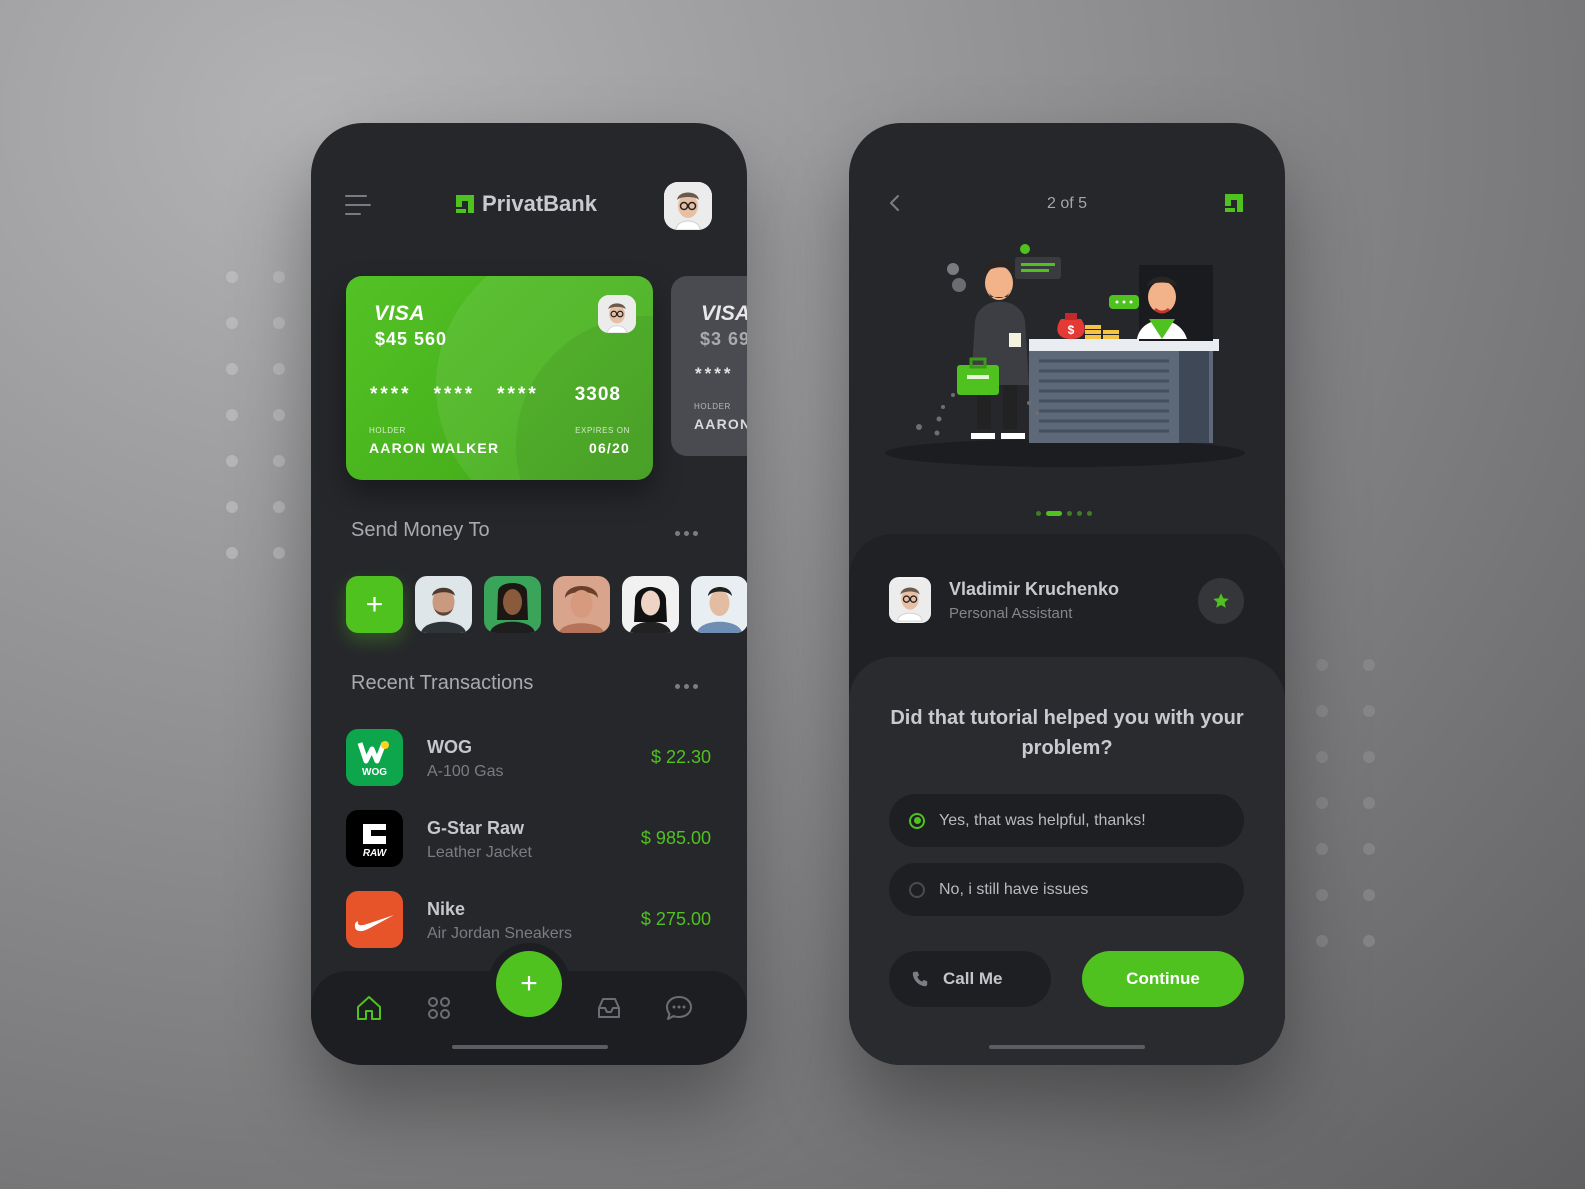  I want to click on transactions-more-icon, so click(686, 686).